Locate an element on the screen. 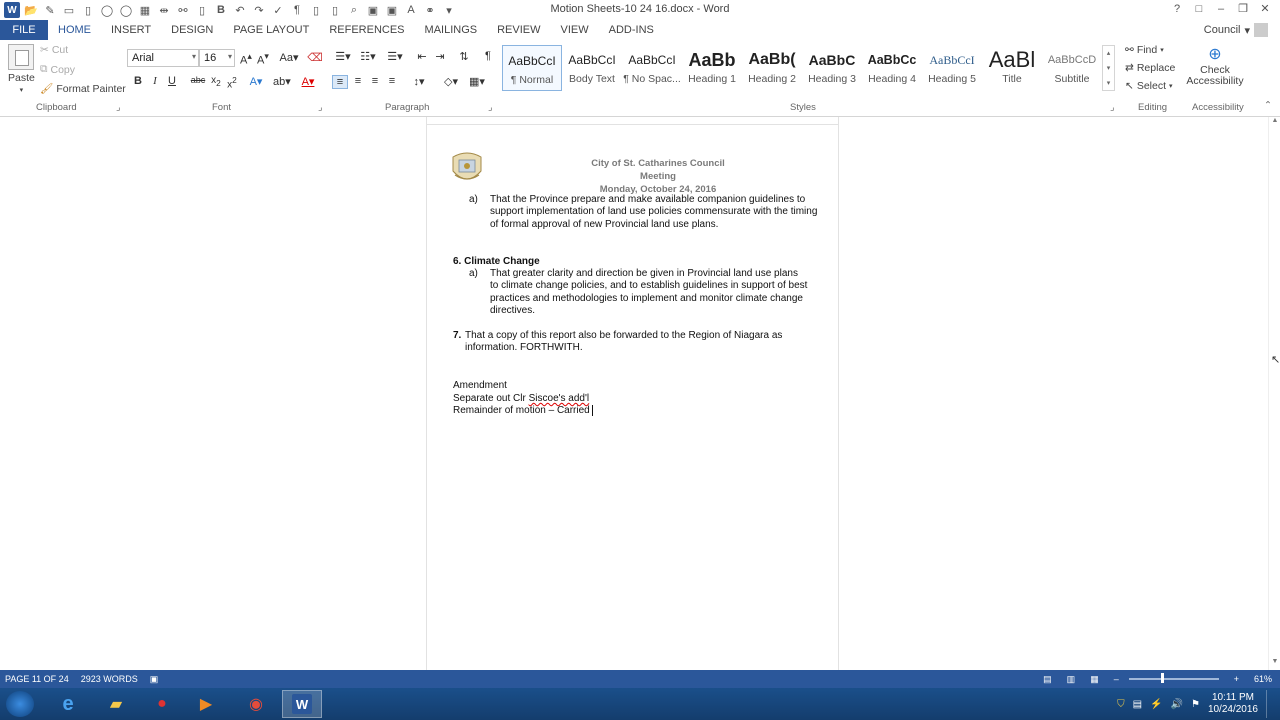  replace-button: ⇄ Replace is located at coordinates (1150, 68).